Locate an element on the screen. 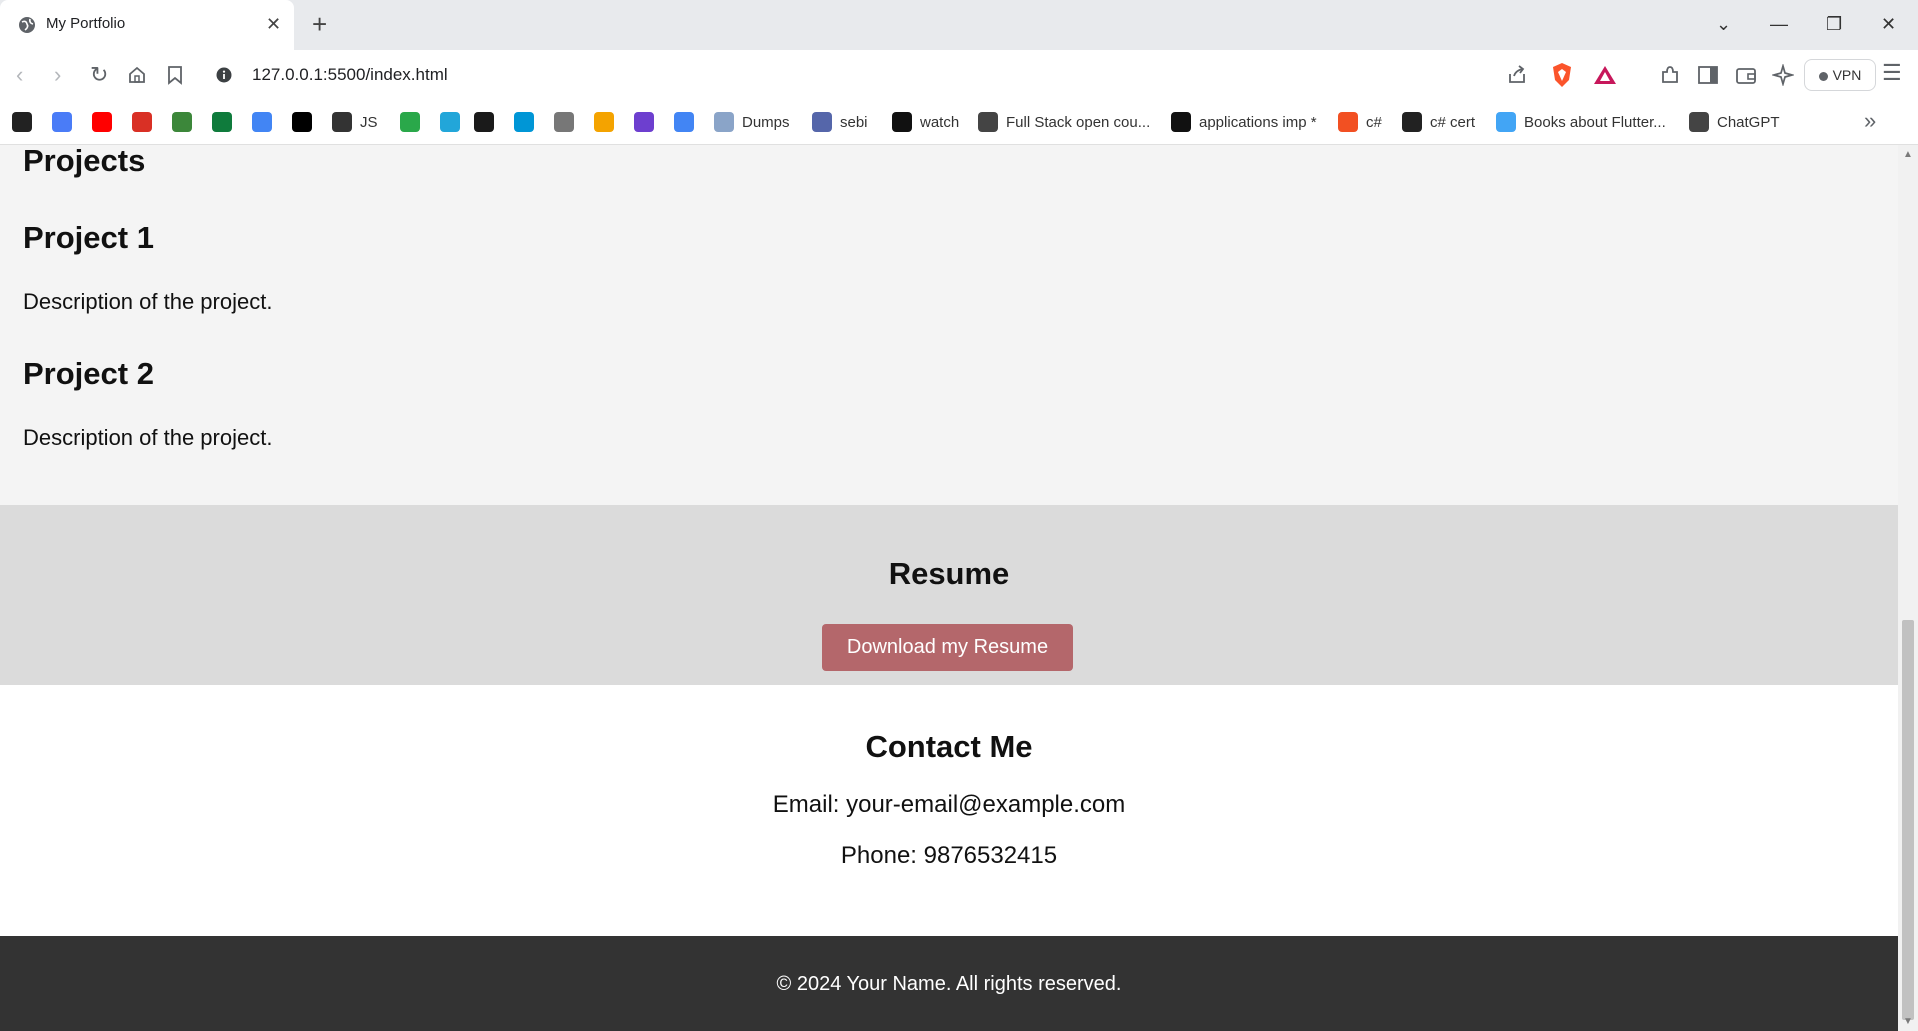  project-2-title: Project 2 is located at coordinates (88, 373).